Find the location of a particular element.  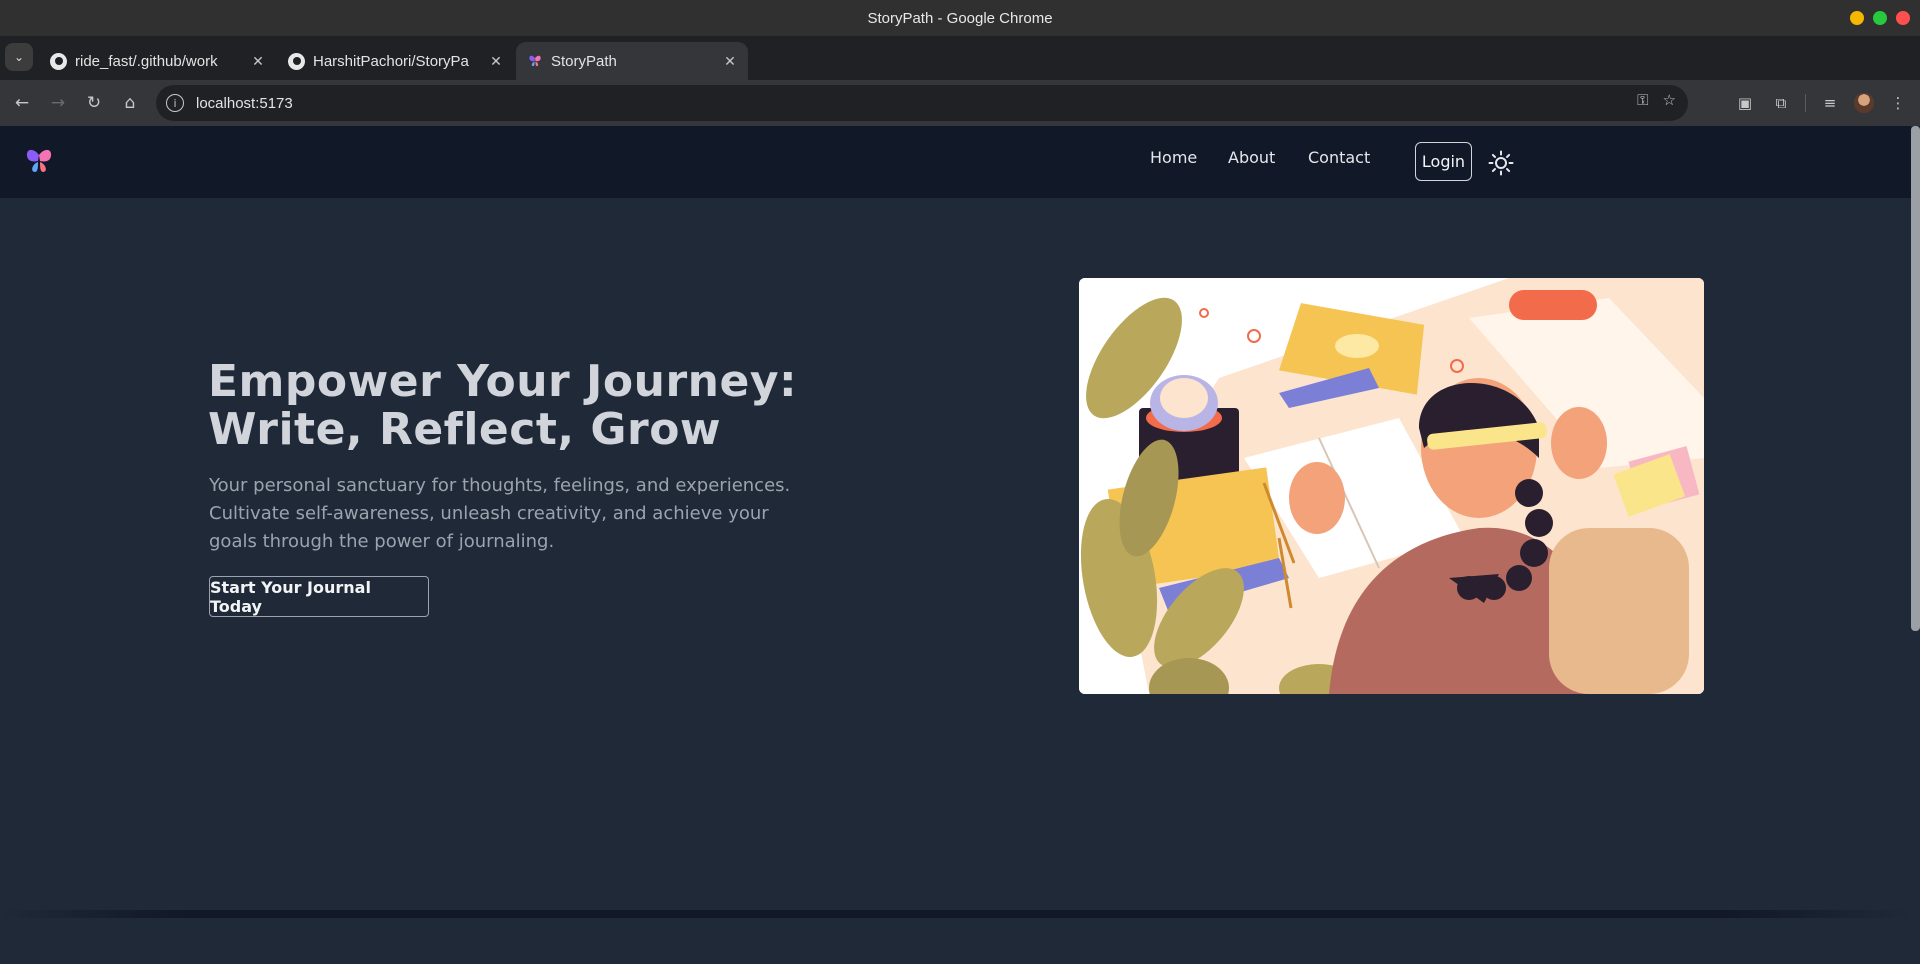

section-divider is located at coordinates (955, 914).